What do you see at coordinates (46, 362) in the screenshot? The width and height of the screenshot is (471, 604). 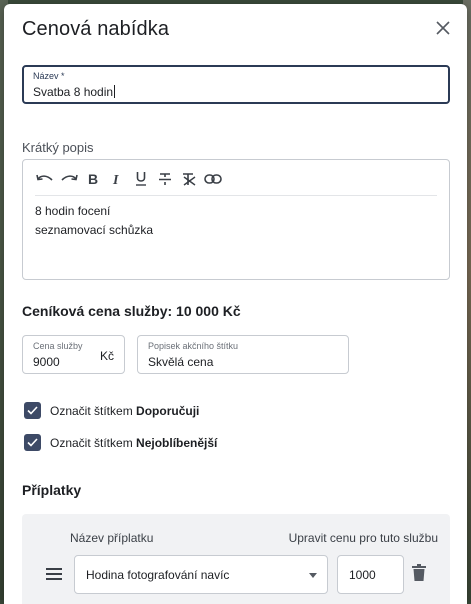 I see `service-price-value: 9000` at bounding box center [46, 362].